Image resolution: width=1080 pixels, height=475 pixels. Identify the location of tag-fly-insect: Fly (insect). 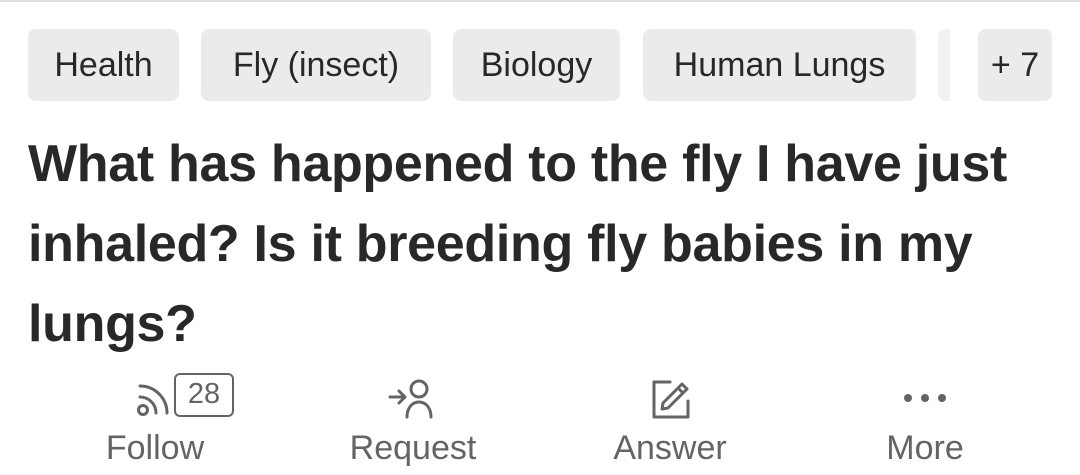
(316, 65).